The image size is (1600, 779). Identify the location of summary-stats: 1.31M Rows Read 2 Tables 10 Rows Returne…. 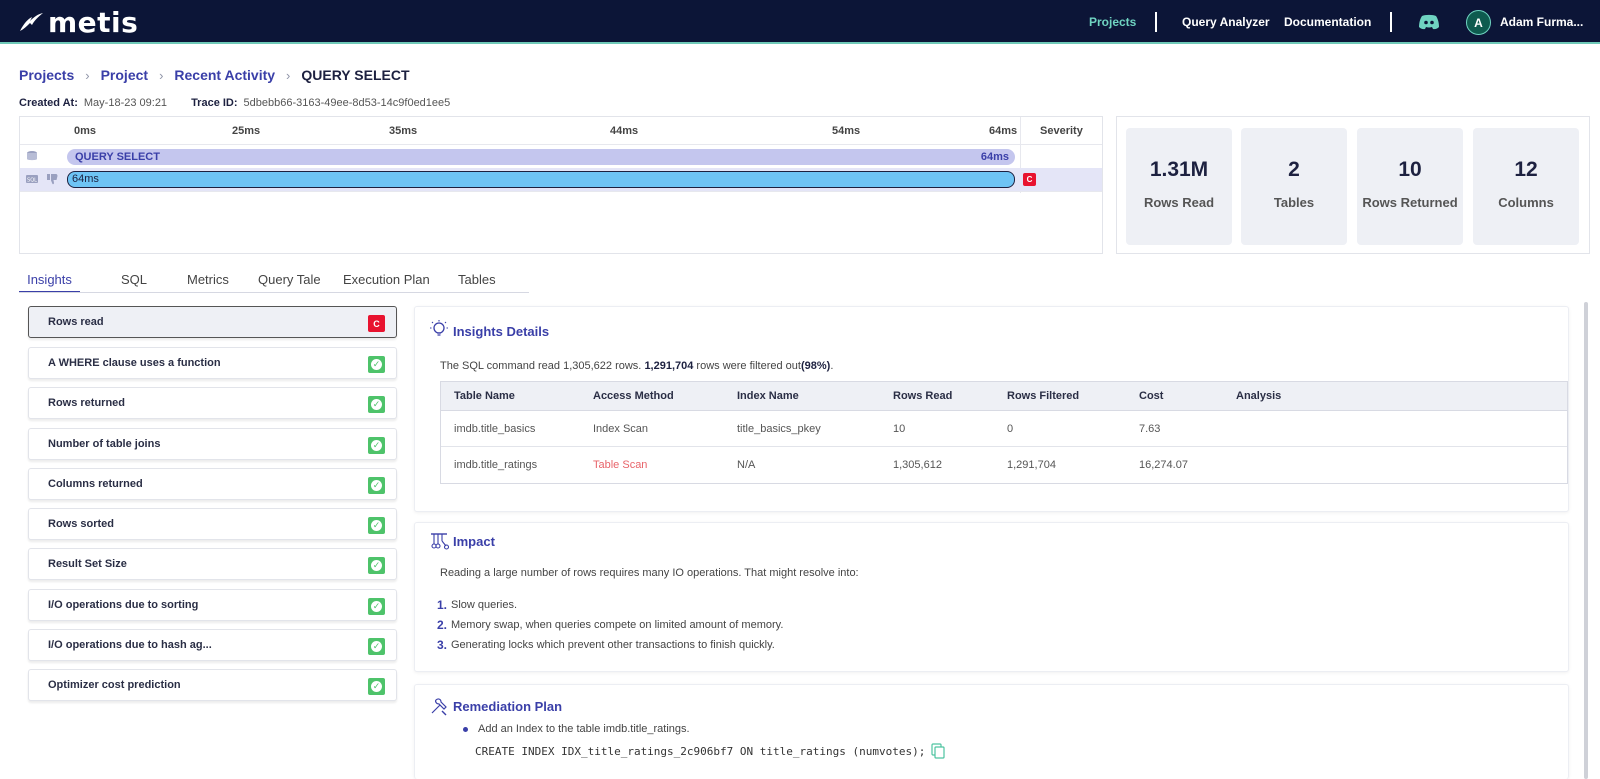
(1353, 185).